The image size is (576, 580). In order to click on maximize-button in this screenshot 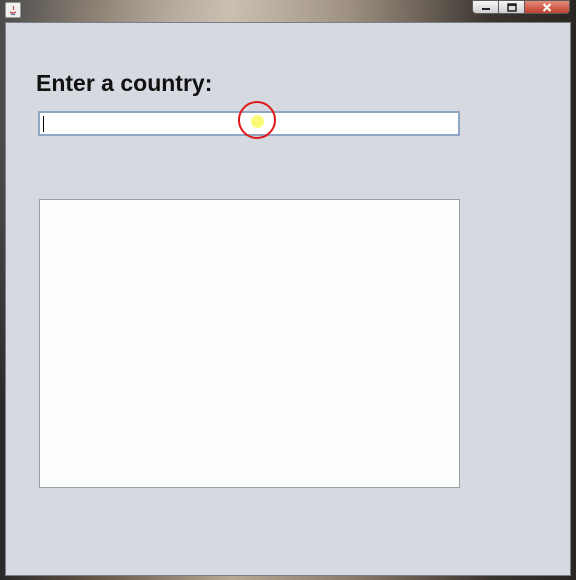, I will do `click(512, 7)`.